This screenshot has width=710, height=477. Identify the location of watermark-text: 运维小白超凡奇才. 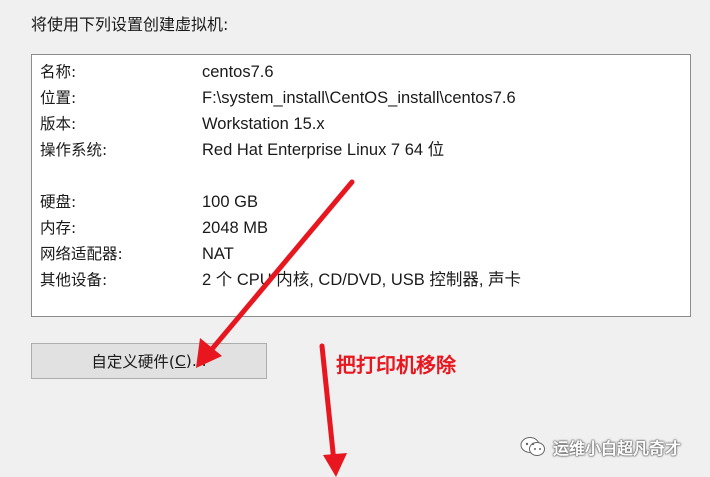
(617, 448).